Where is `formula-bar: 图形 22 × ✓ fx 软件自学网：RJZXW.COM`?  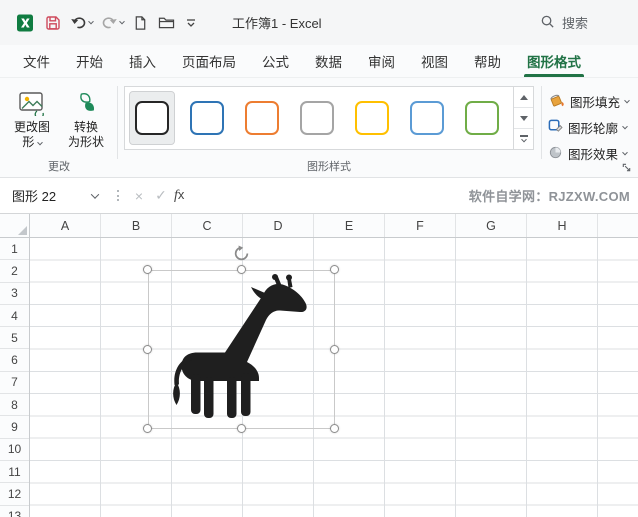 formula-bar: 图形 22 × ✓ fx 软件自学网：RJZXW.COM is located at coordinates (319, 196).